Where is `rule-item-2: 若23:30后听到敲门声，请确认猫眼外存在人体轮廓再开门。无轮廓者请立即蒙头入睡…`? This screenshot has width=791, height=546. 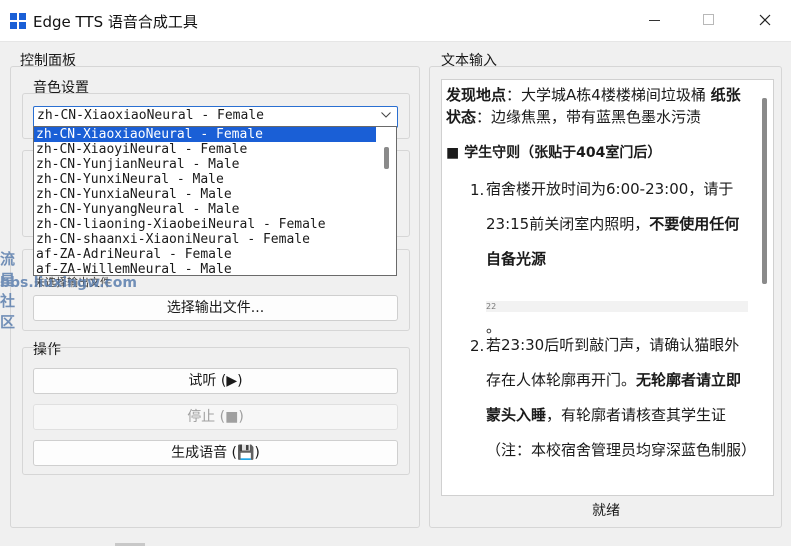 rule-item-2: 若23:30后听到敲门声，请确认猫眼外存在人体轮廓再开门。无轮廓者请立即蒙头入睡… is located at coordinates (621, 397).